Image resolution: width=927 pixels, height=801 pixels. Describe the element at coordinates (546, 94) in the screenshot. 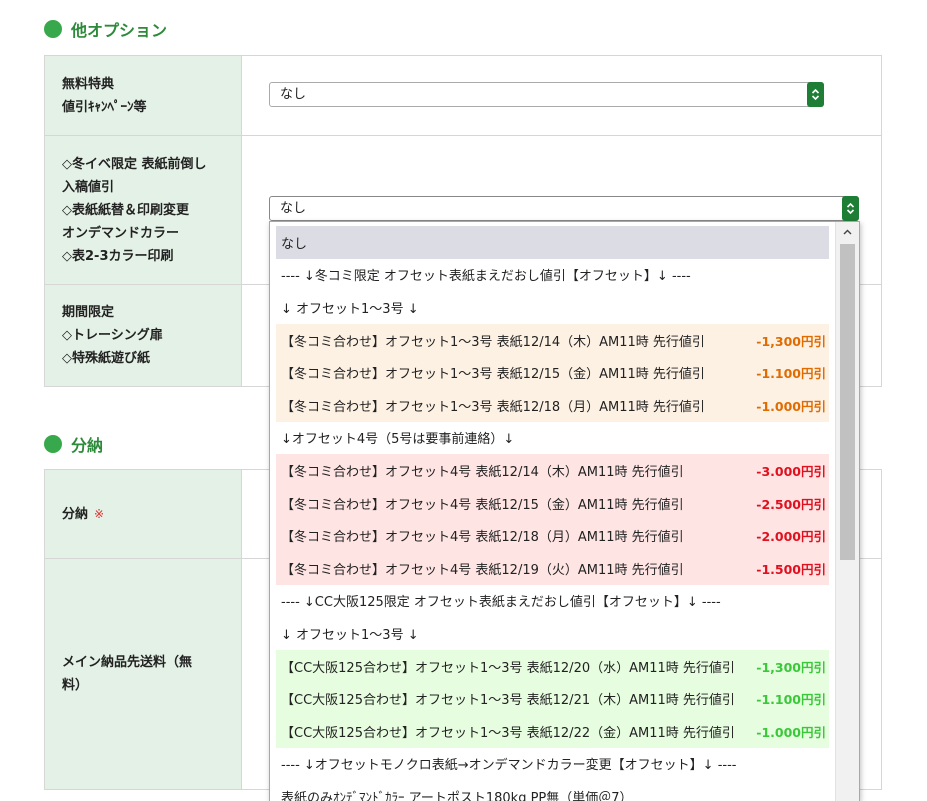

I see `free-bonus-select: なし` at that location.